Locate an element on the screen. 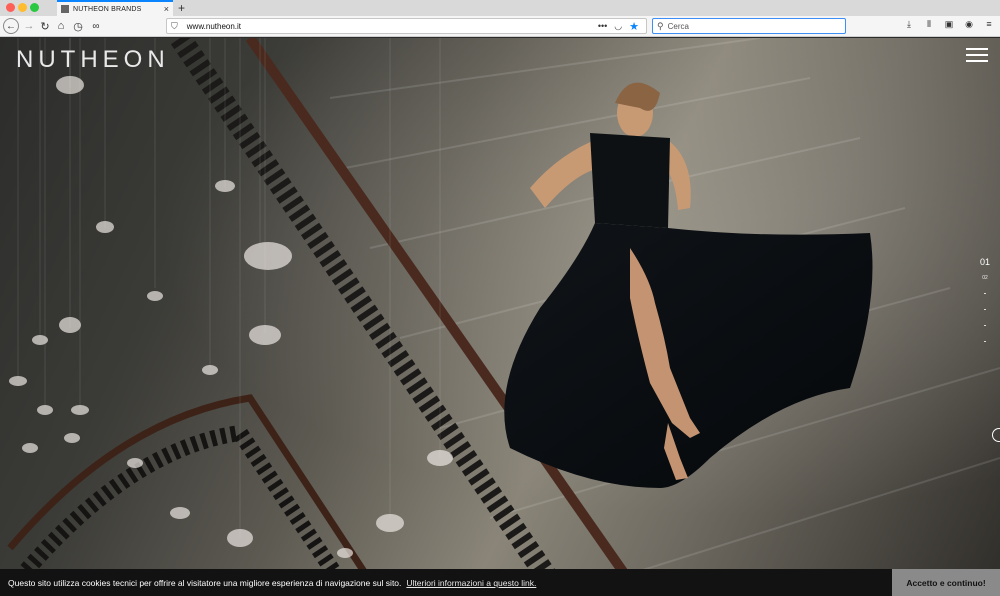 The width and height of the screenshot is (1000, 596). favicon-icon is located at coordinates (65, 9).